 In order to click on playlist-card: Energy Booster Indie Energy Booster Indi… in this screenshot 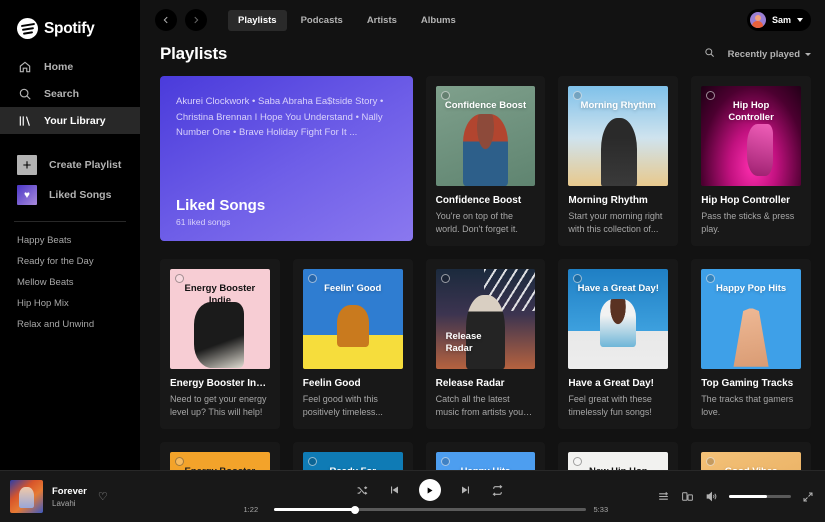, I will do `click(220, 343)`.